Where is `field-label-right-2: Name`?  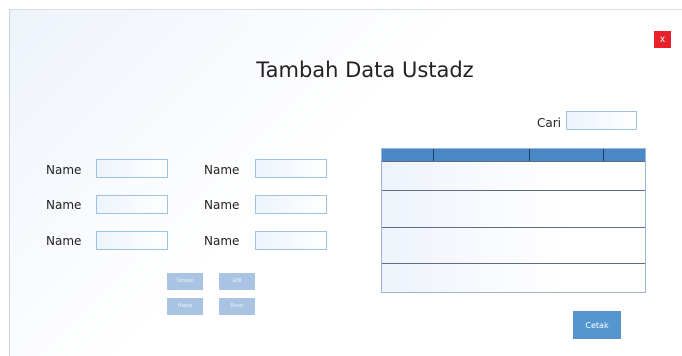
field-label-right-2: Name is located at coordinates (222, 205).